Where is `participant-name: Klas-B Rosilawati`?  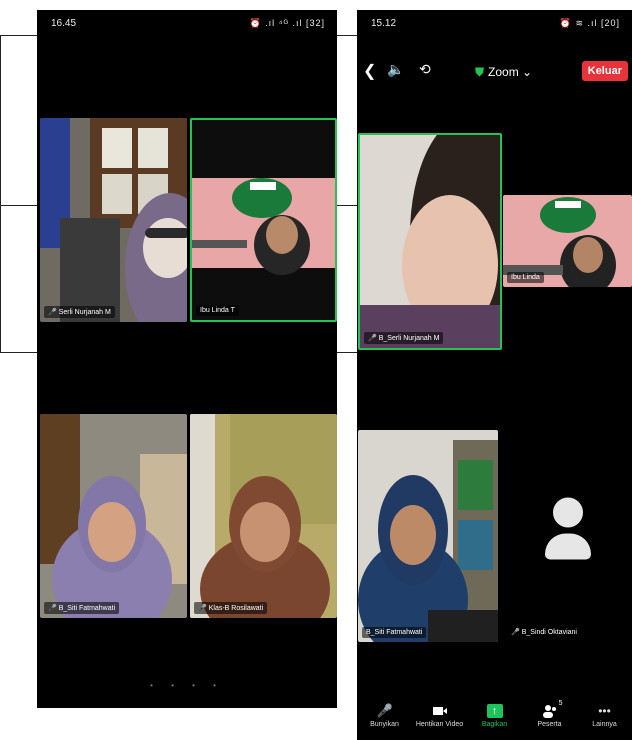 participant-name: Klas-B Rosilawati is located at coordinates (236, 608).